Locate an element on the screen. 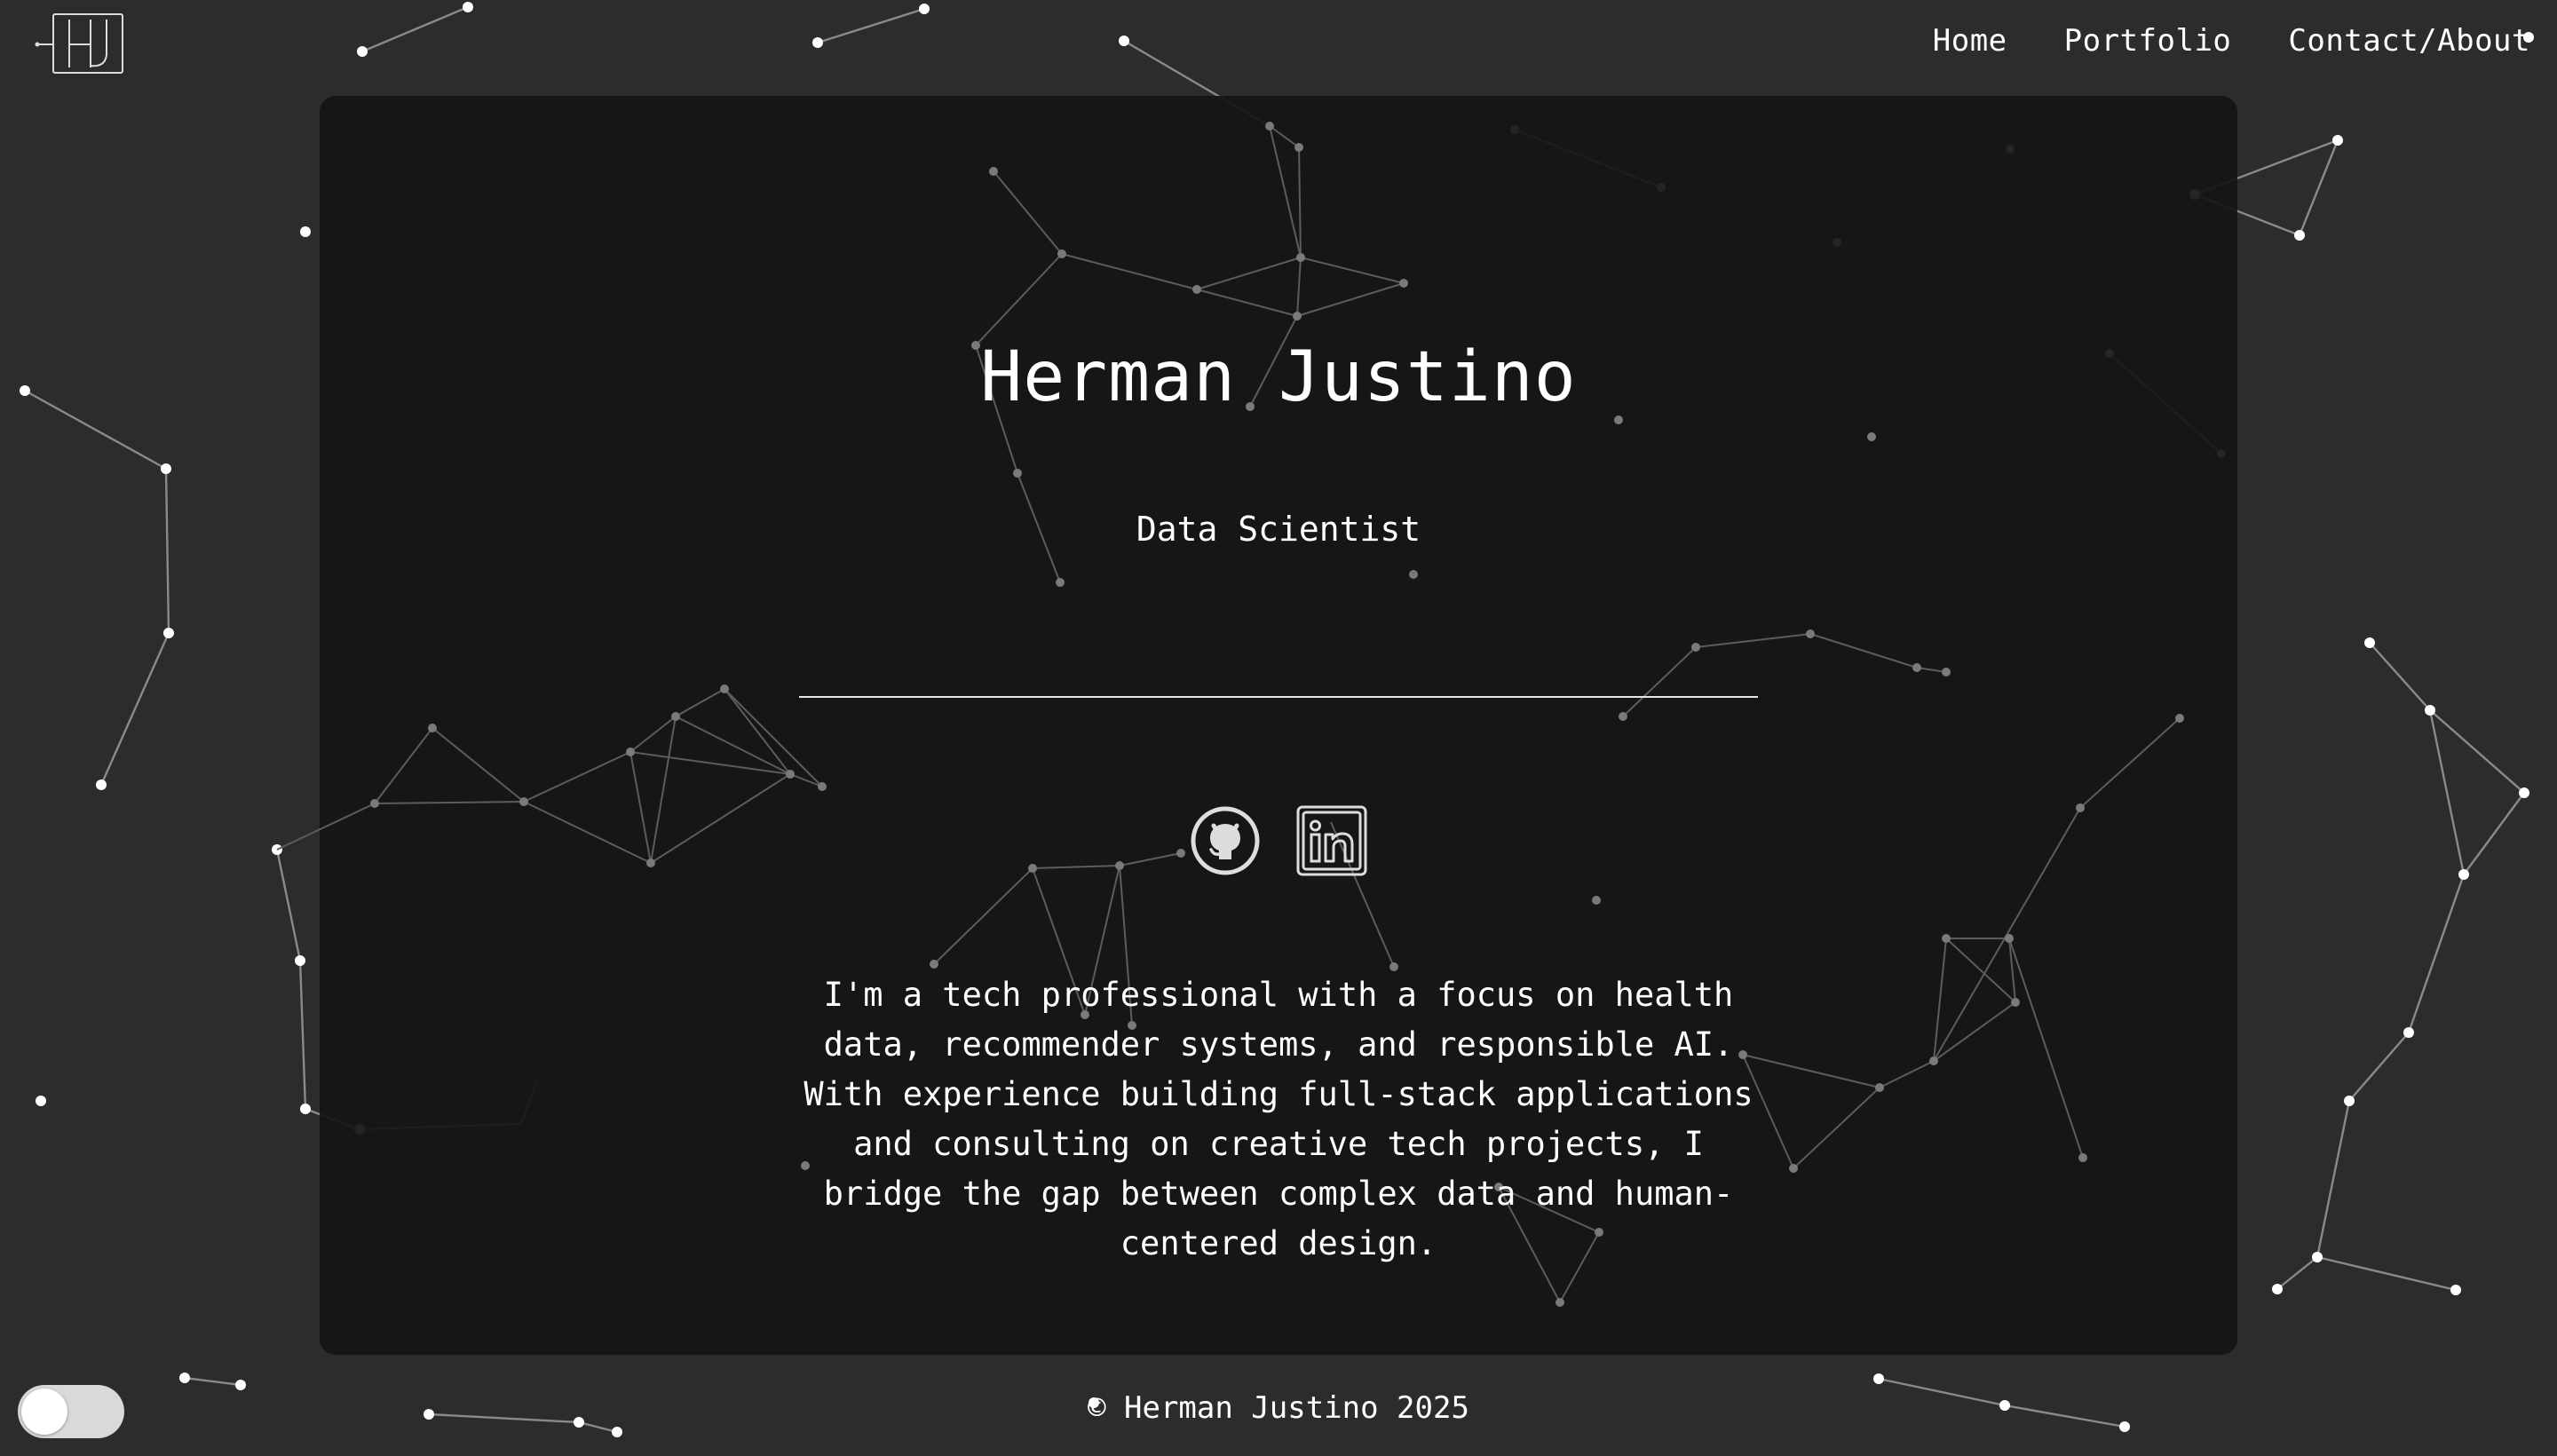 This screenshot has height=1456, width=2557. hero-subtitle: Data Scientist is located at coordinates (1278, 529).